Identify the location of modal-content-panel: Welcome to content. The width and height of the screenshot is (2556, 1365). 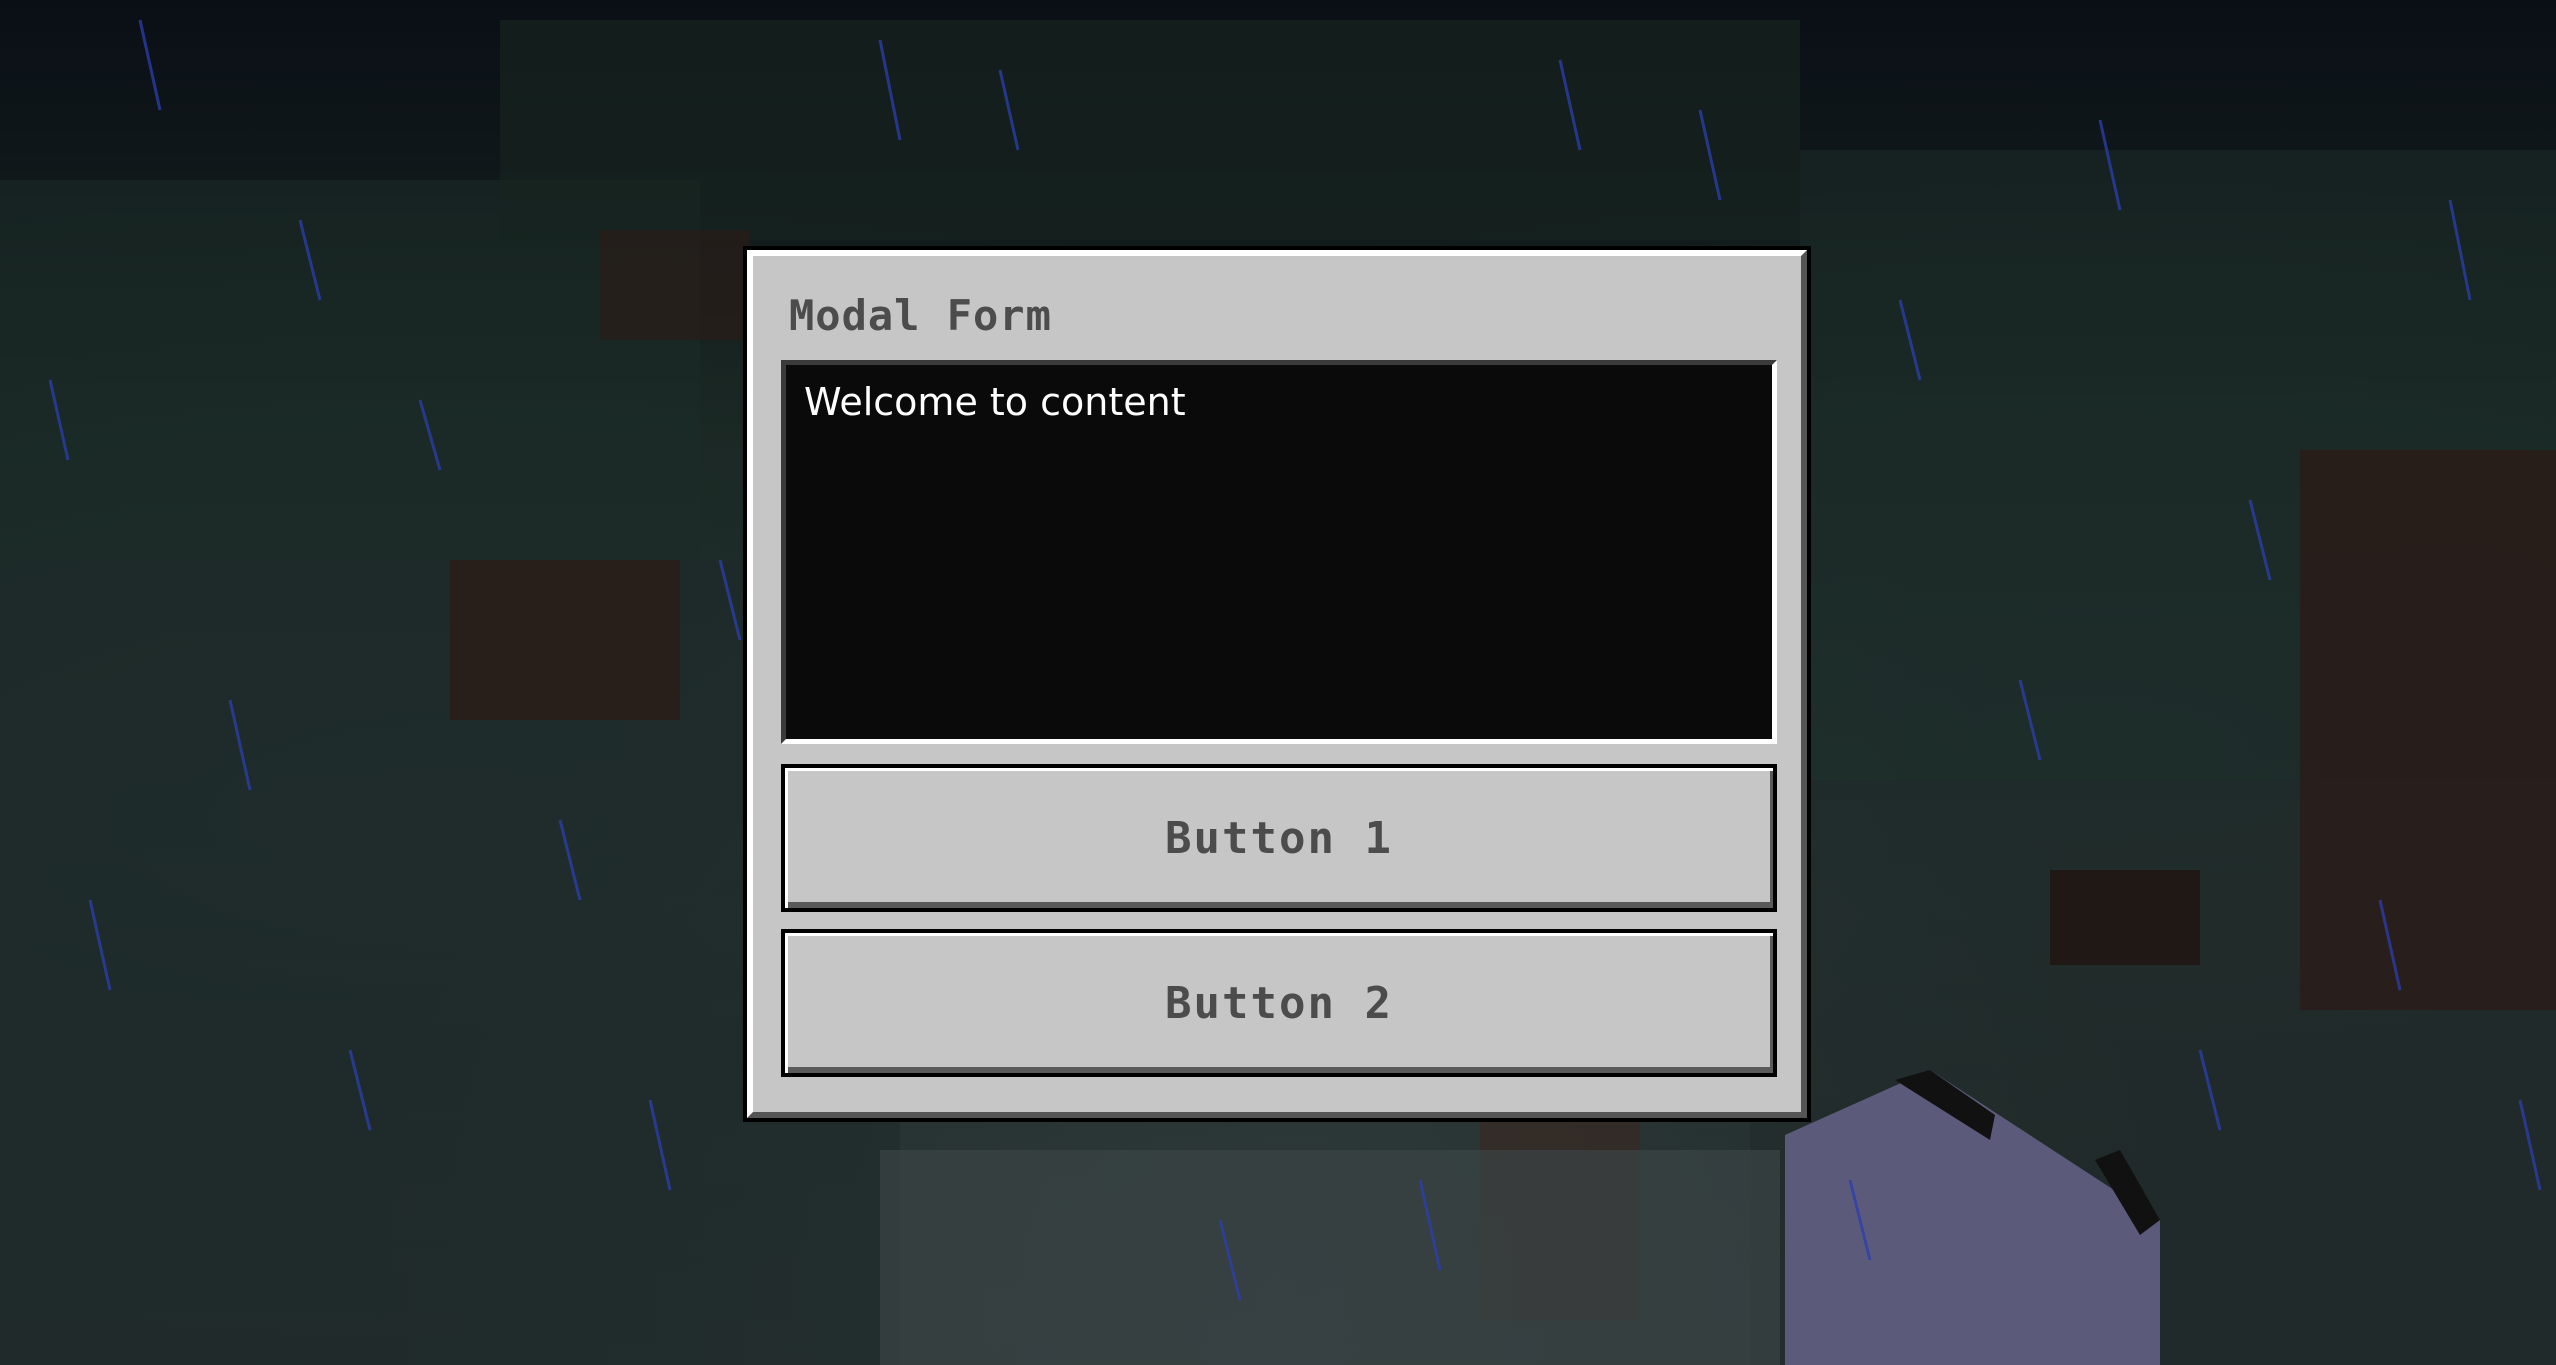
(1279, 552).